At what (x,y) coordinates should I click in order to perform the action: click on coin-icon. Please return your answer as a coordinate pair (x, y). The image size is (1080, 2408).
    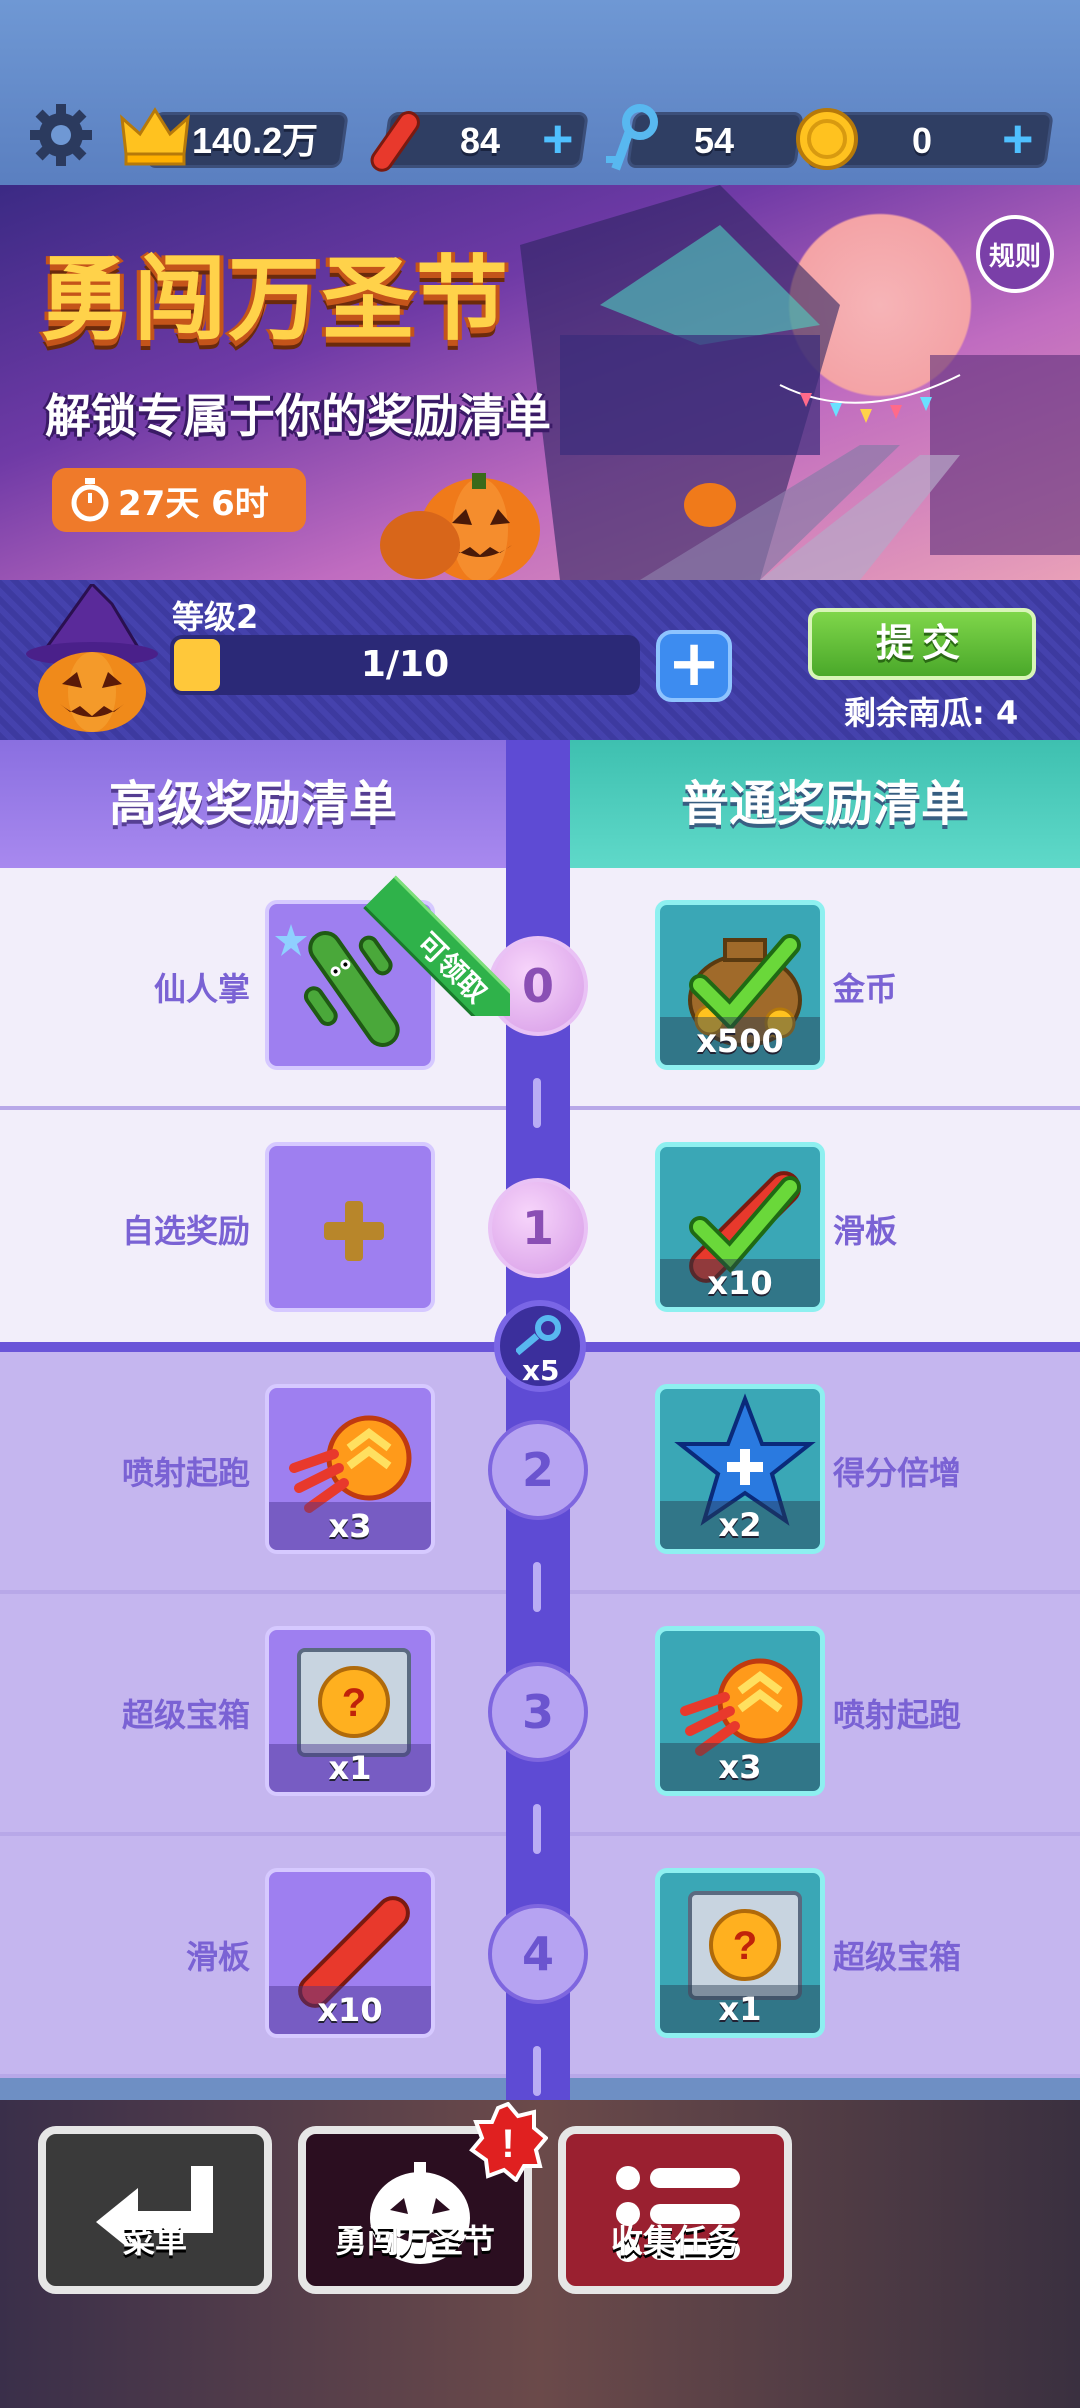
    Looking at the image, I should click on (827, 139).